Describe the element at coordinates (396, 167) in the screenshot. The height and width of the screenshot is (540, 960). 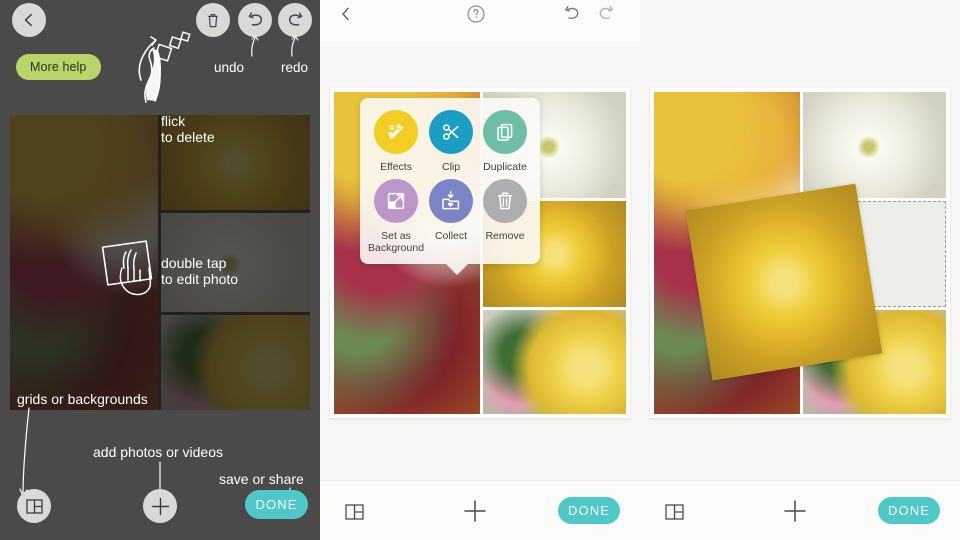
I see `menu-item-label: Effects` at that location.